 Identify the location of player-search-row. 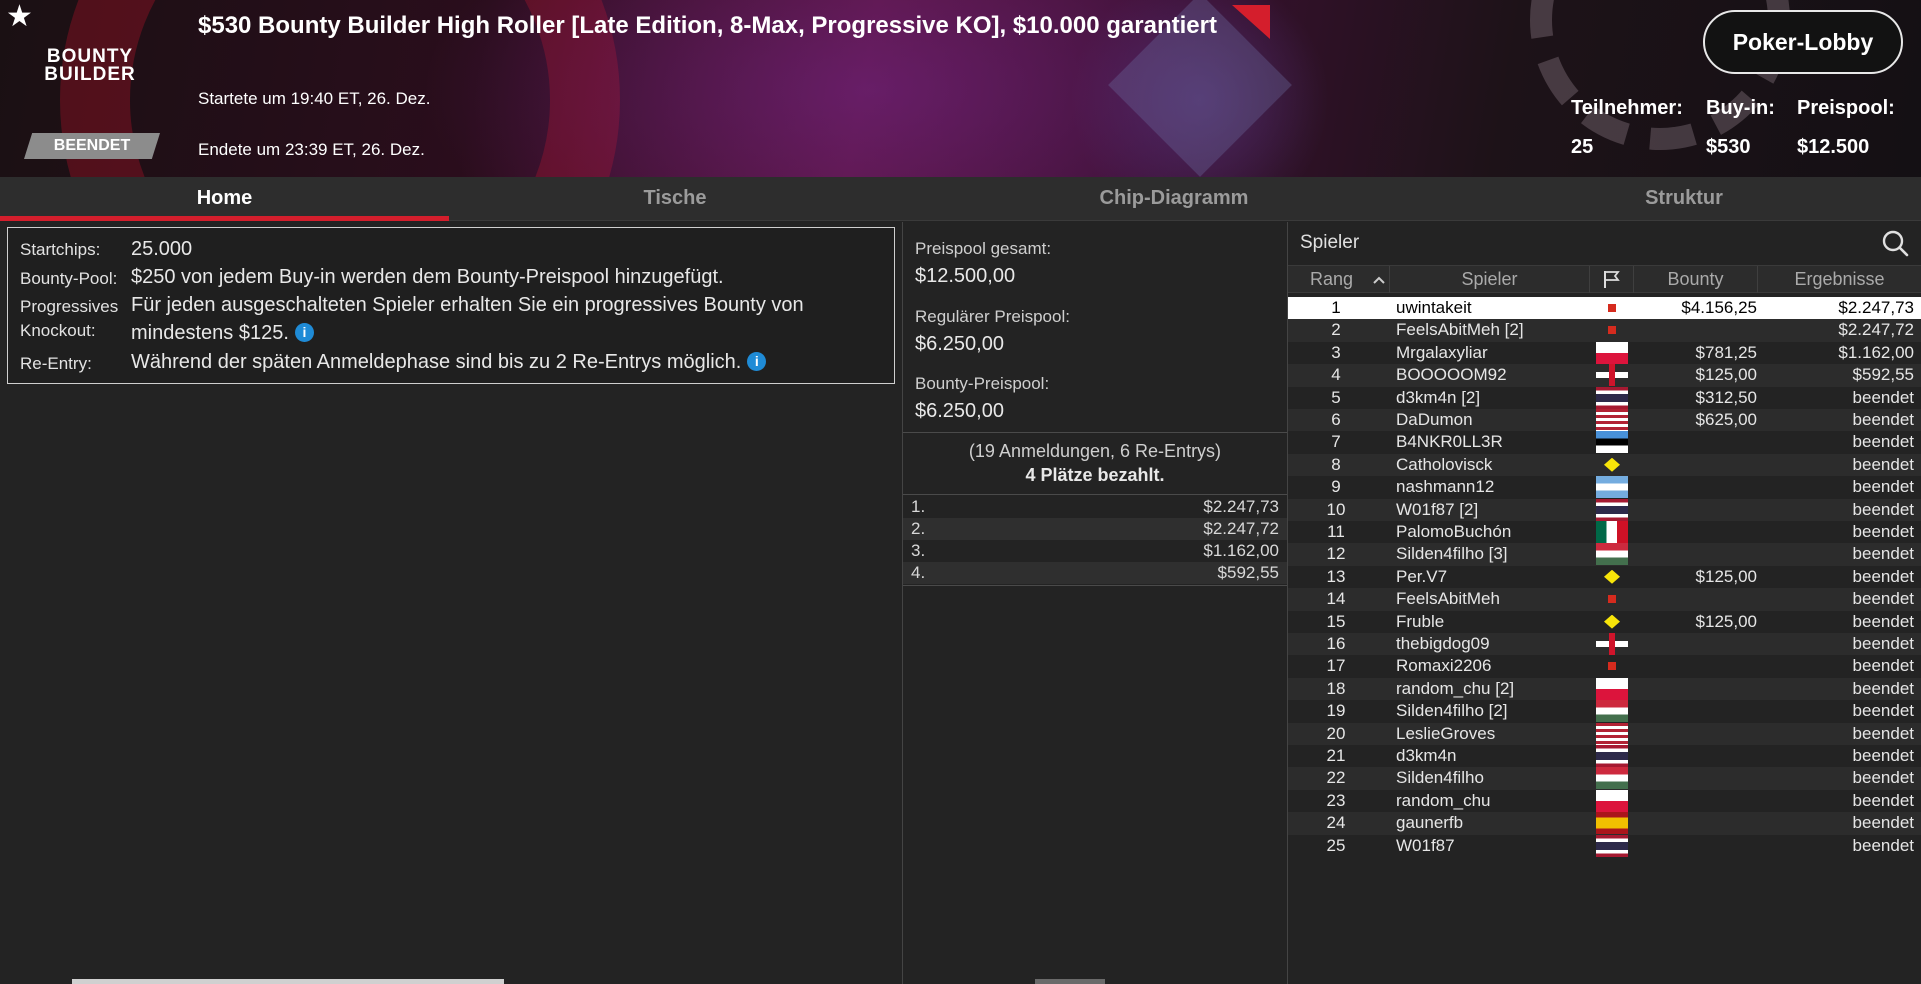
(1604, 242).